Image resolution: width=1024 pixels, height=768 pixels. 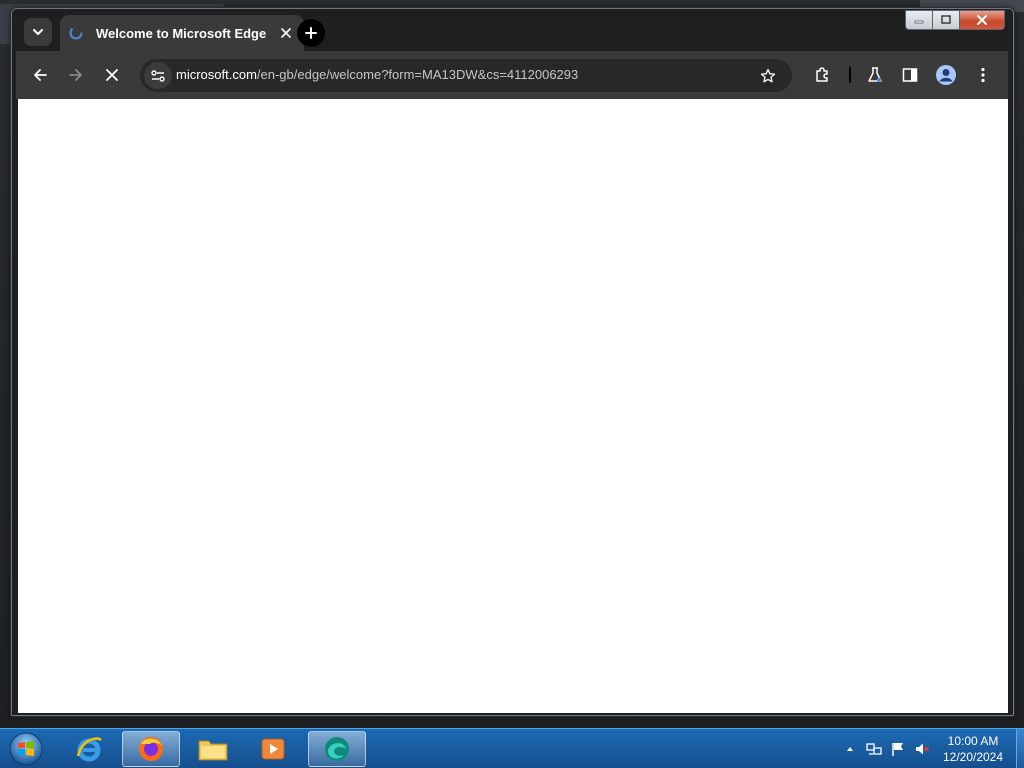 I want to click on site-info-button, so click(x=158, y=75).